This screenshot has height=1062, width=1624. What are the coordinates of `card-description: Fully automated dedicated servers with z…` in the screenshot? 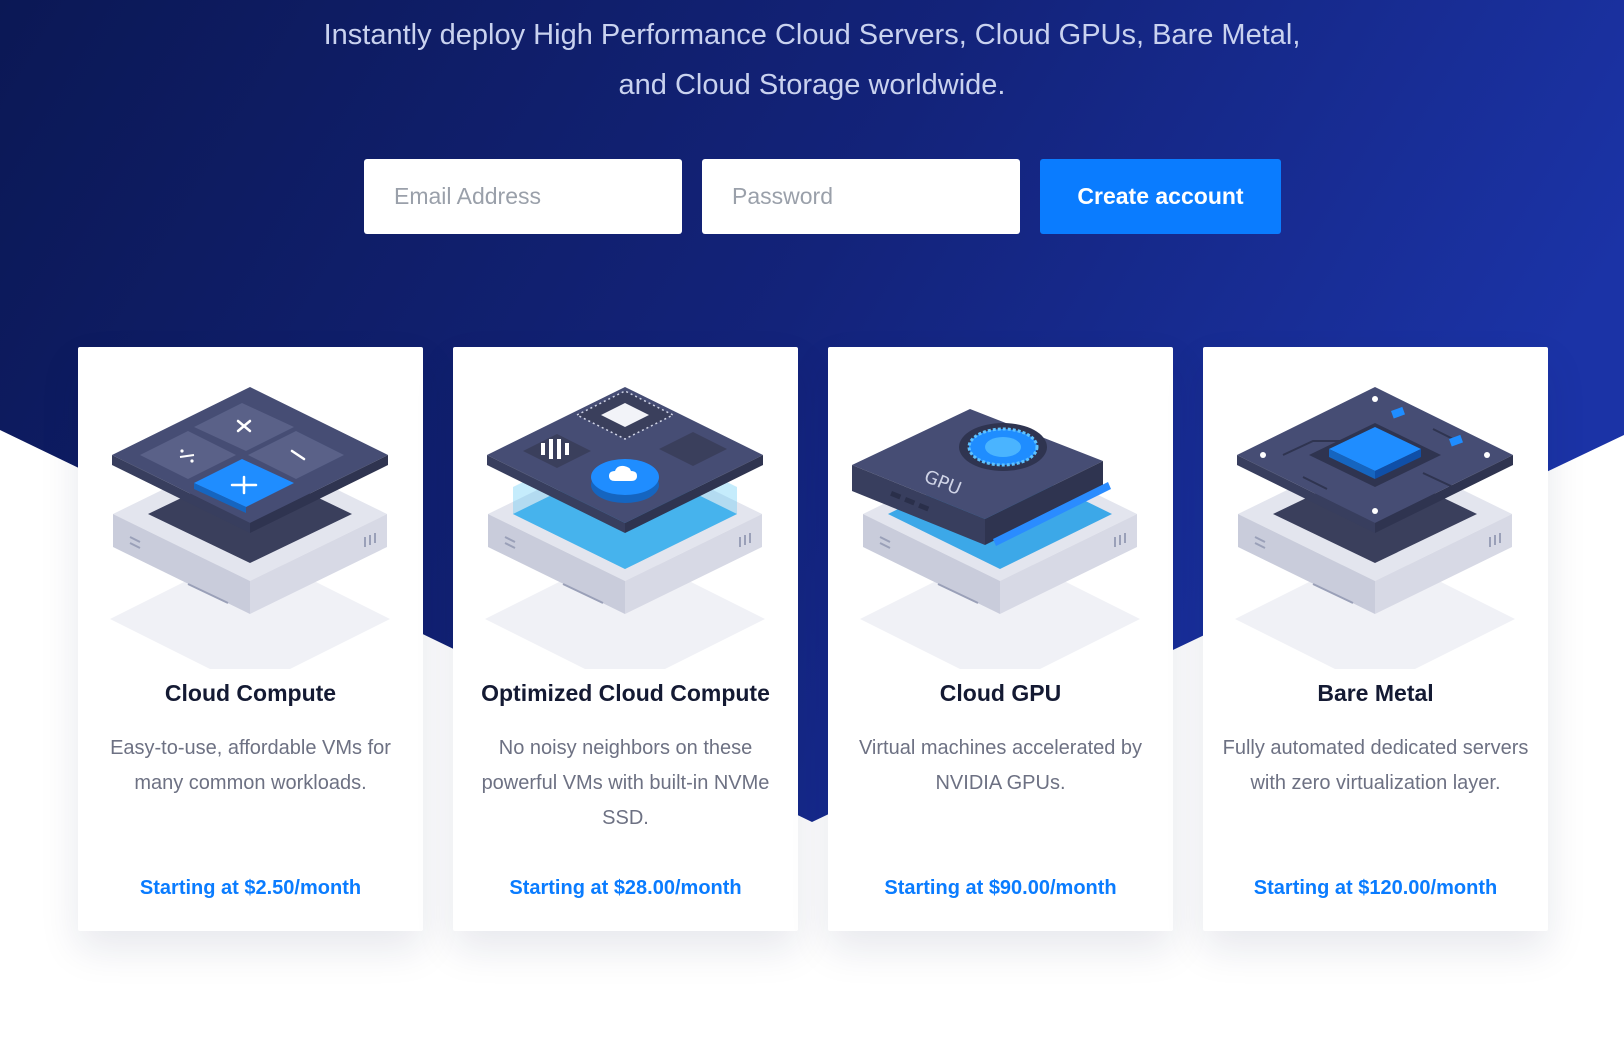 It's located at (1375, 765).